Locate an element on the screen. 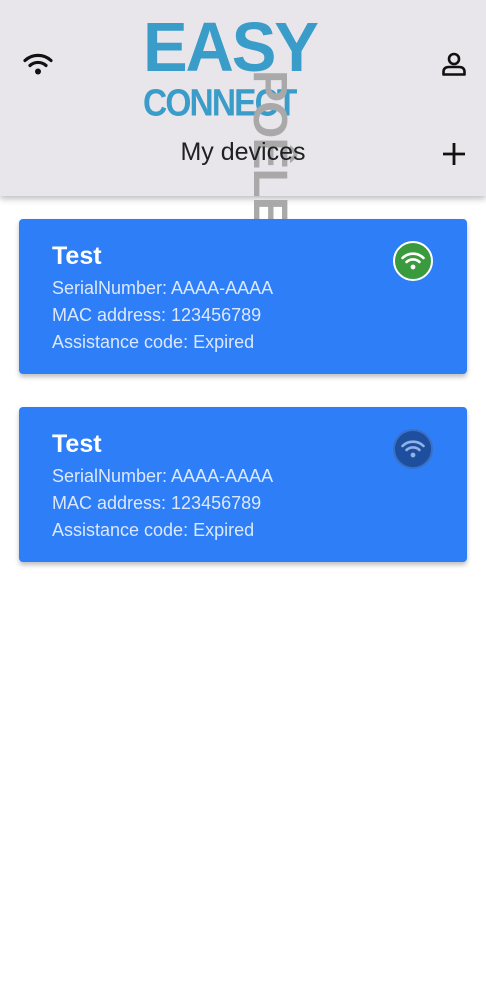 Image resolution: width=486 pixels, height=1000 pixels. wifi-online-icon is located at coordinates (413, 261).